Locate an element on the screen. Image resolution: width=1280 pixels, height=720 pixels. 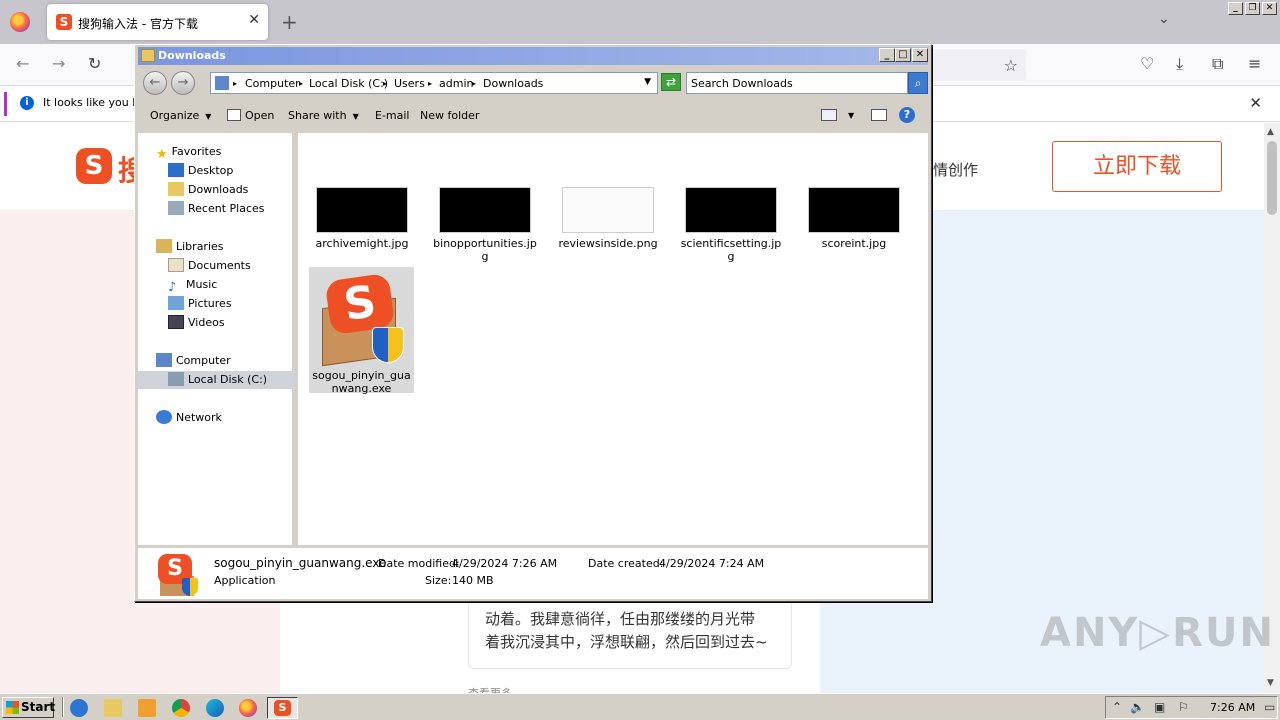
clock: 7:26 AM is located at coordinates (1232, 707).